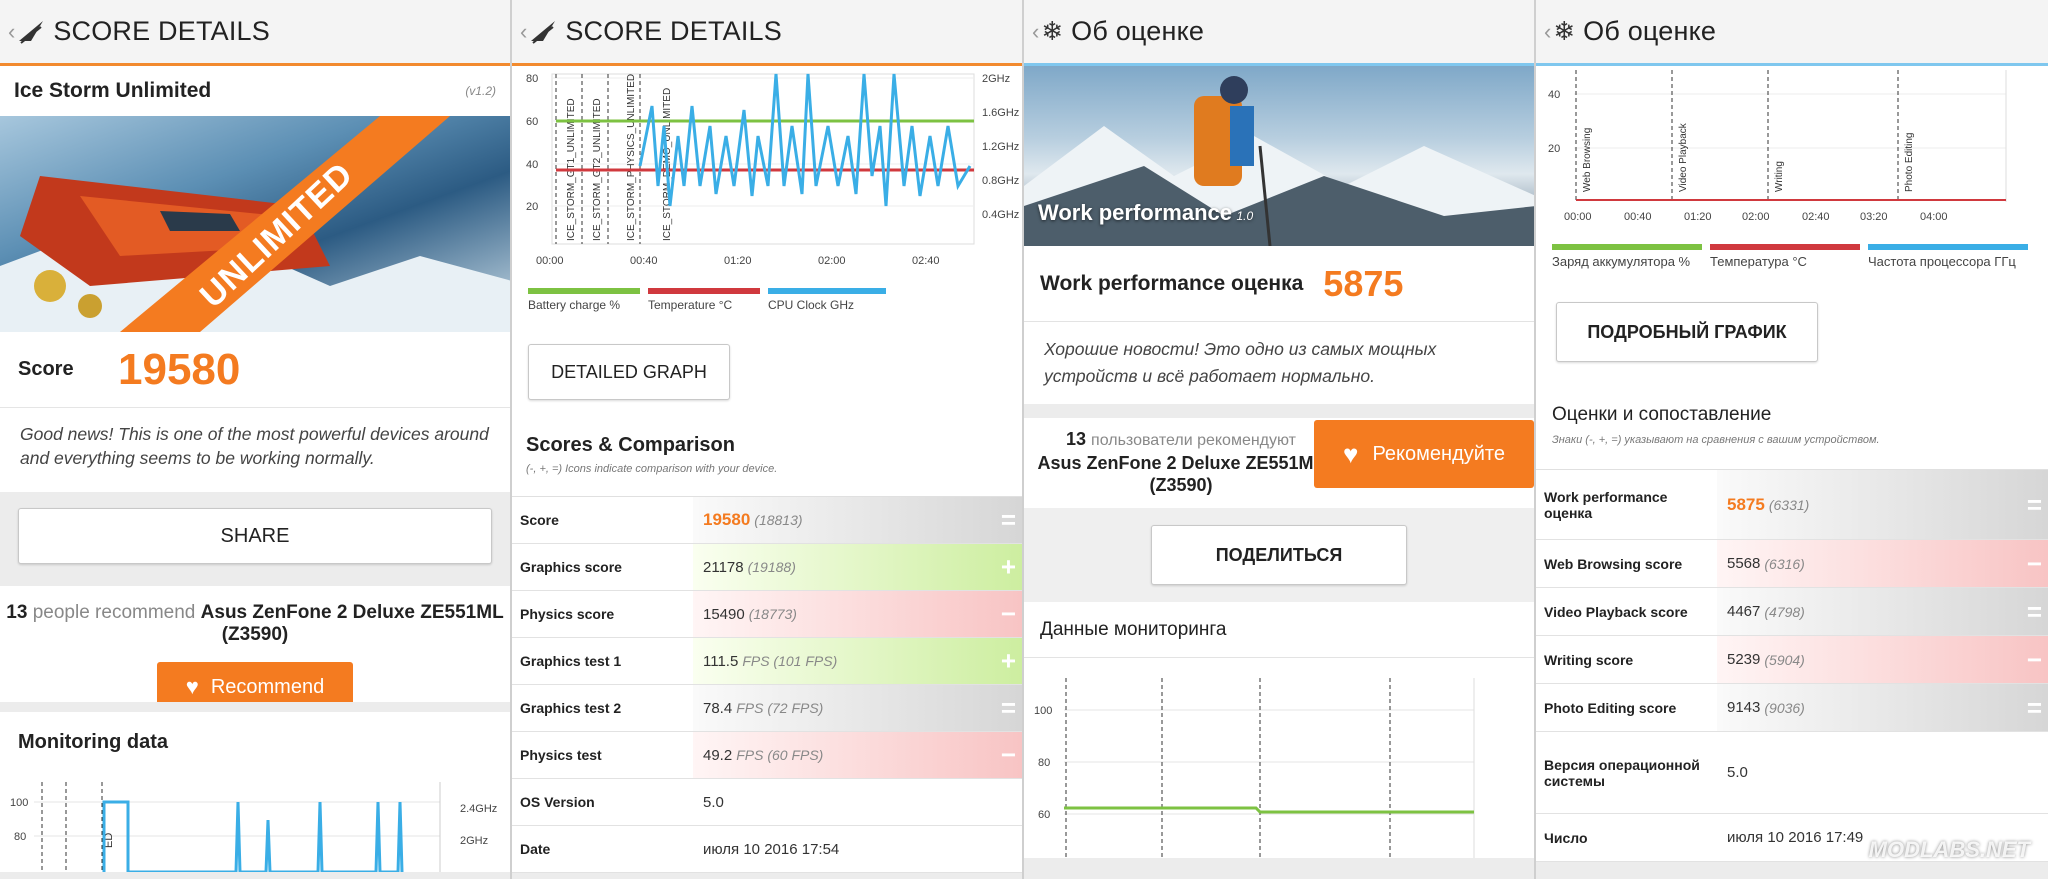 The height and width of the screenshot is (879, 2048). What do you see at coordinates (1172, 283) in the screenshot?
I see `score-label: Work performance оценка` at bounding box center [1172, 283].